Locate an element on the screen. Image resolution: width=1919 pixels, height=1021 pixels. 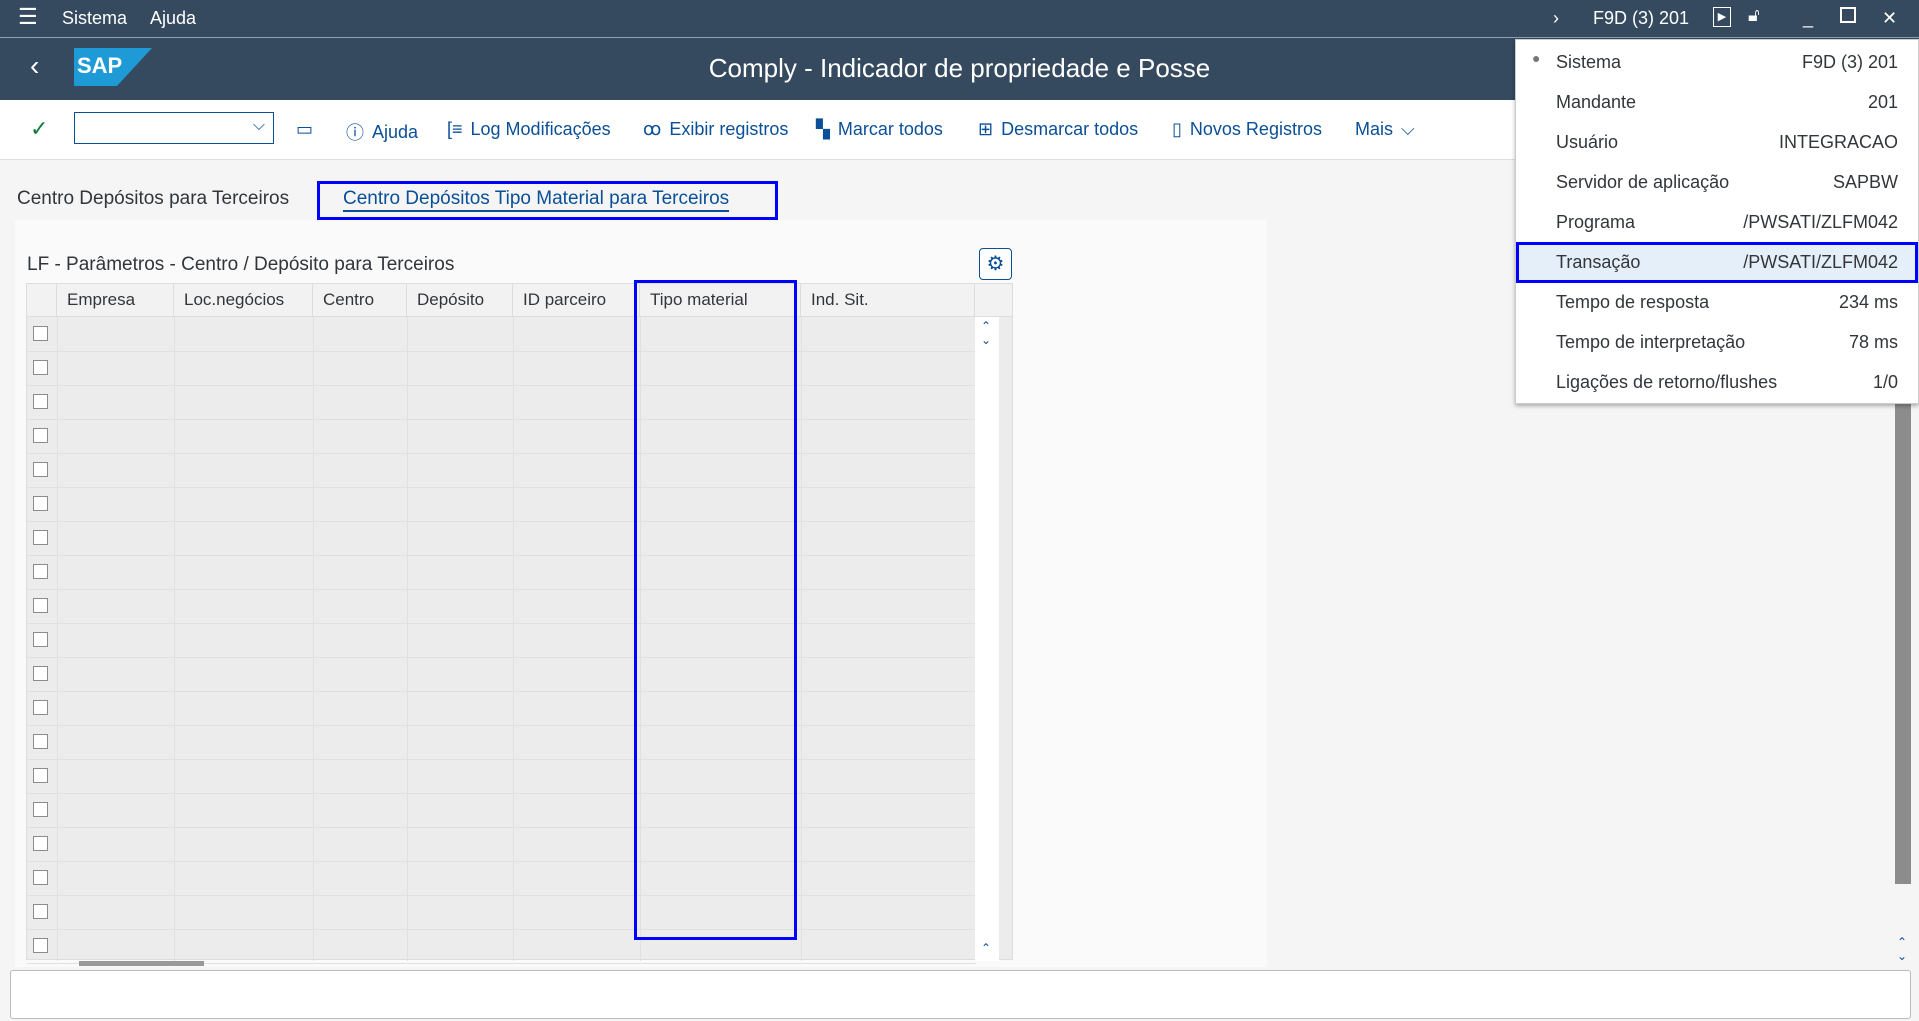
restore-icon is located at coordinates (1848, 15).